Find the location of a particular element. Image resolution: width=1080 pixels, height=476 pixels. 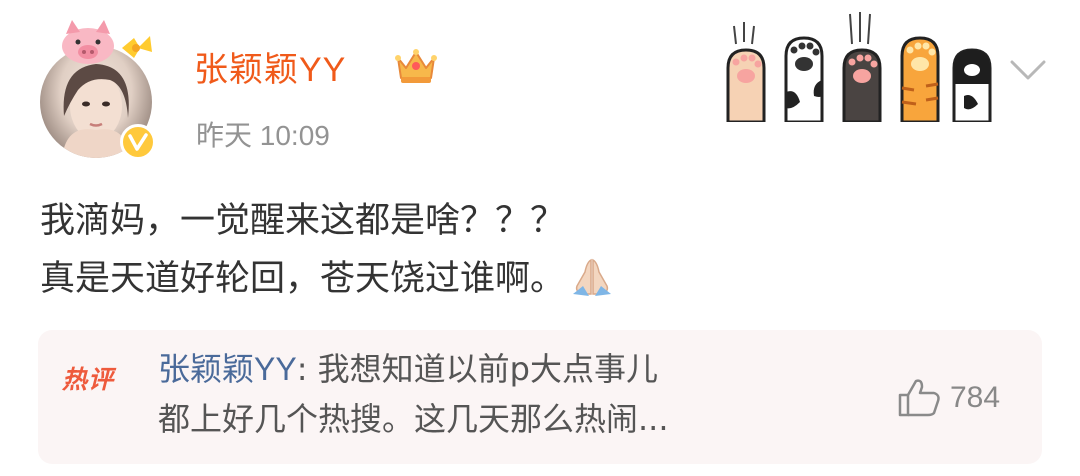

post-content-line-2: 真是天道好轮回，苍天饶过谁啊。 is located at coordinates (540, 279).